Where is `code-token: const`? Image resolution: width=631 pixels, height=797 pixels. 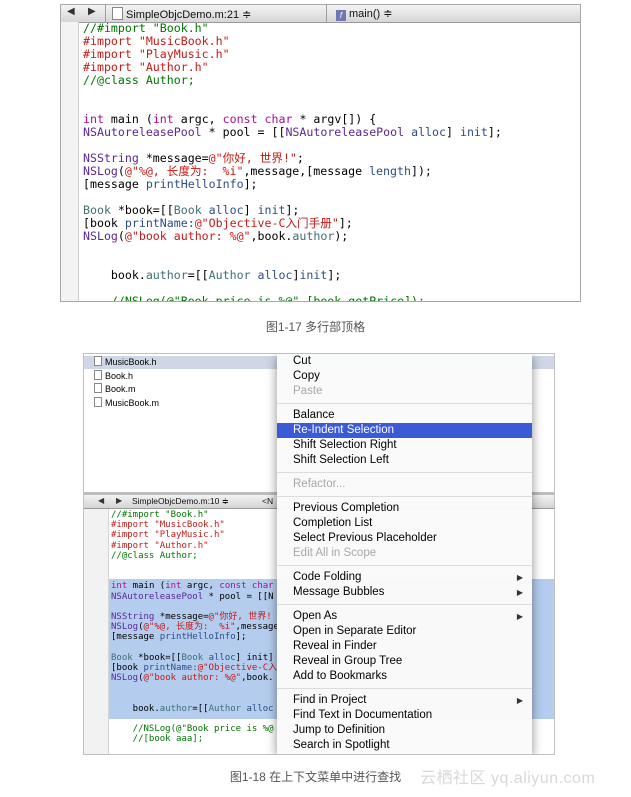
code-token: const is located at coordinates (240, 119).